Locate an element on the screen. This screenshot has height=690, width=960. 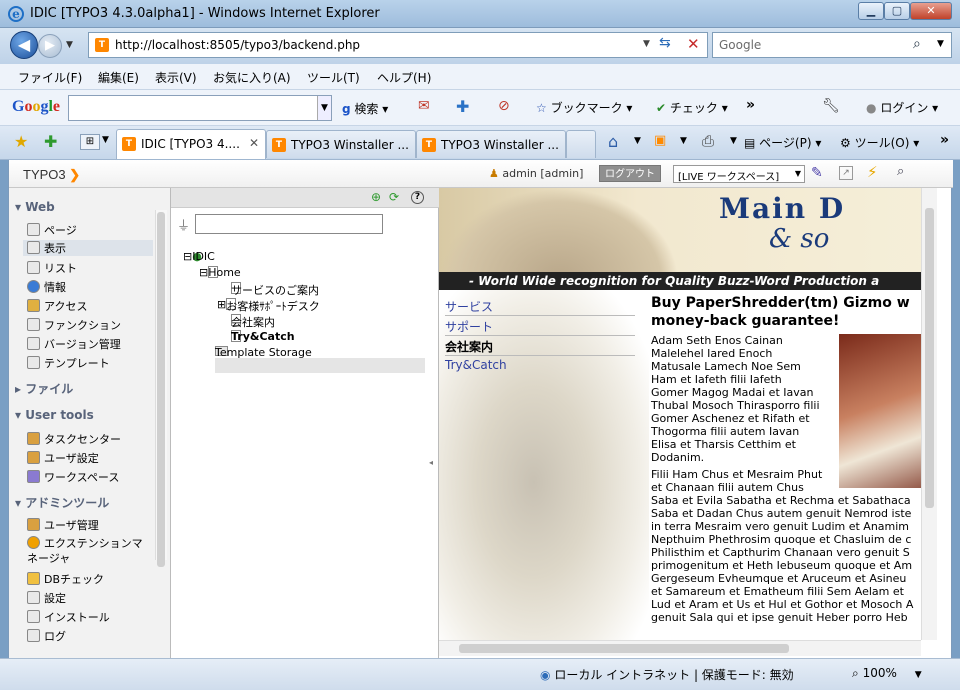
refresh-icon: ⇆ is located at coordinates (665, 43).